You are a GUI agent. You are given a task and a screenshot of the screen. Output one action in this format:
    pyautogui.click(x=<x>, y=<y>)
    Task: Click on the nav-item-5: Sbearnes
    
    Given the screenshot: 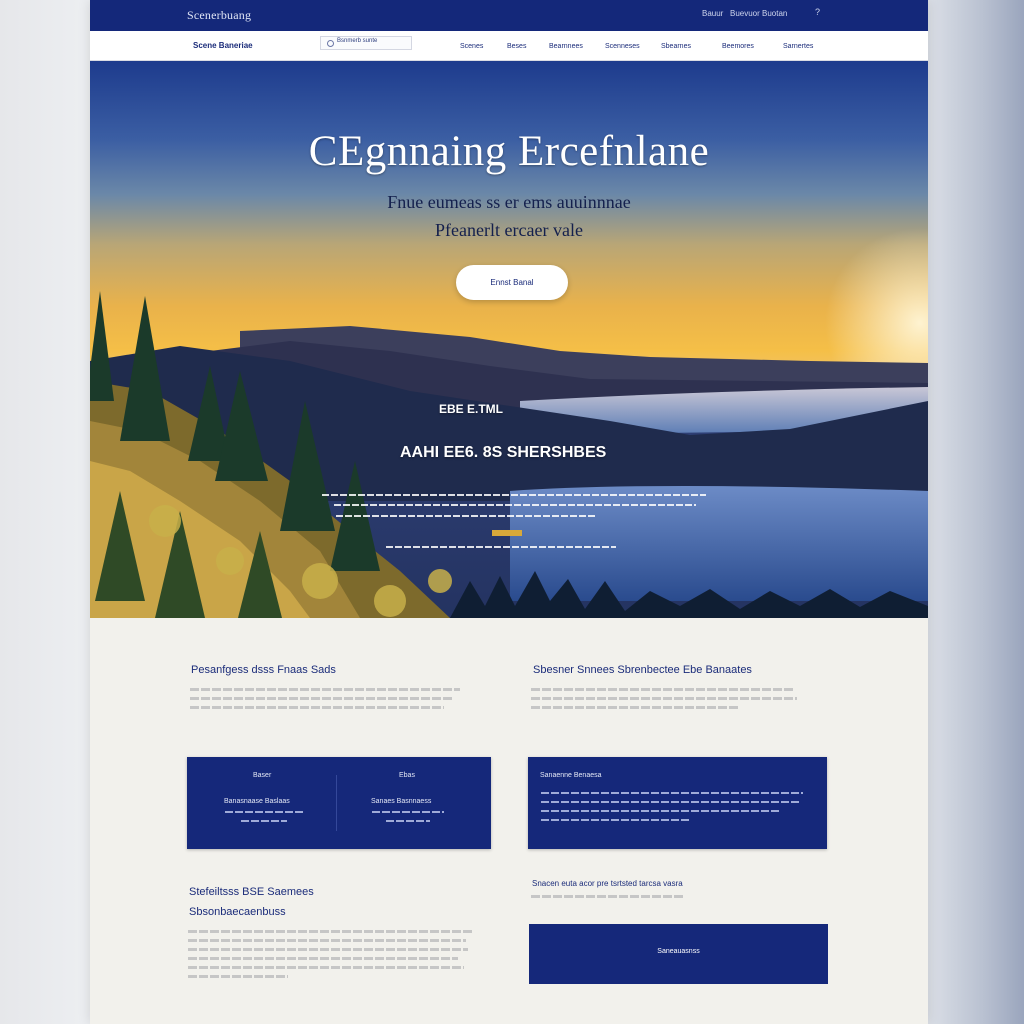 What is the action you would take?
    pyautogui.click(x=676, y=46)
    